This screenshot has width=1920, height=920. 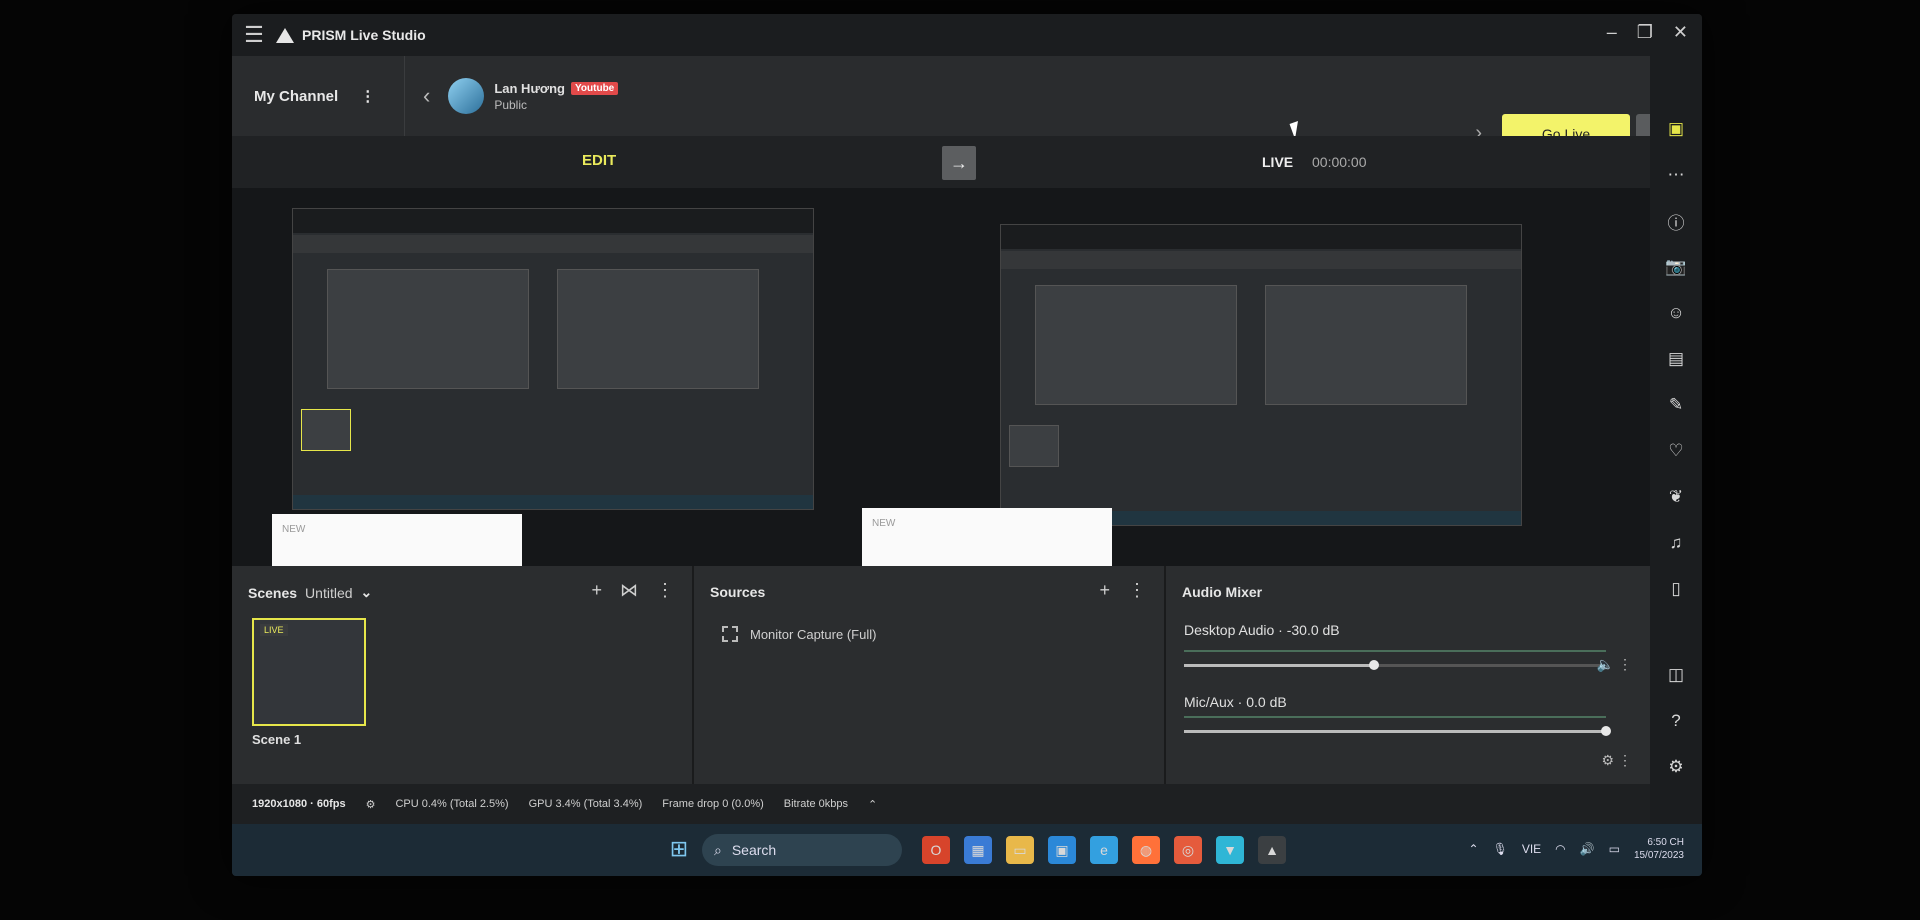 I want to click on mixer-settings-icon: ⚙ ⋮, so click(x=1617, y=760).